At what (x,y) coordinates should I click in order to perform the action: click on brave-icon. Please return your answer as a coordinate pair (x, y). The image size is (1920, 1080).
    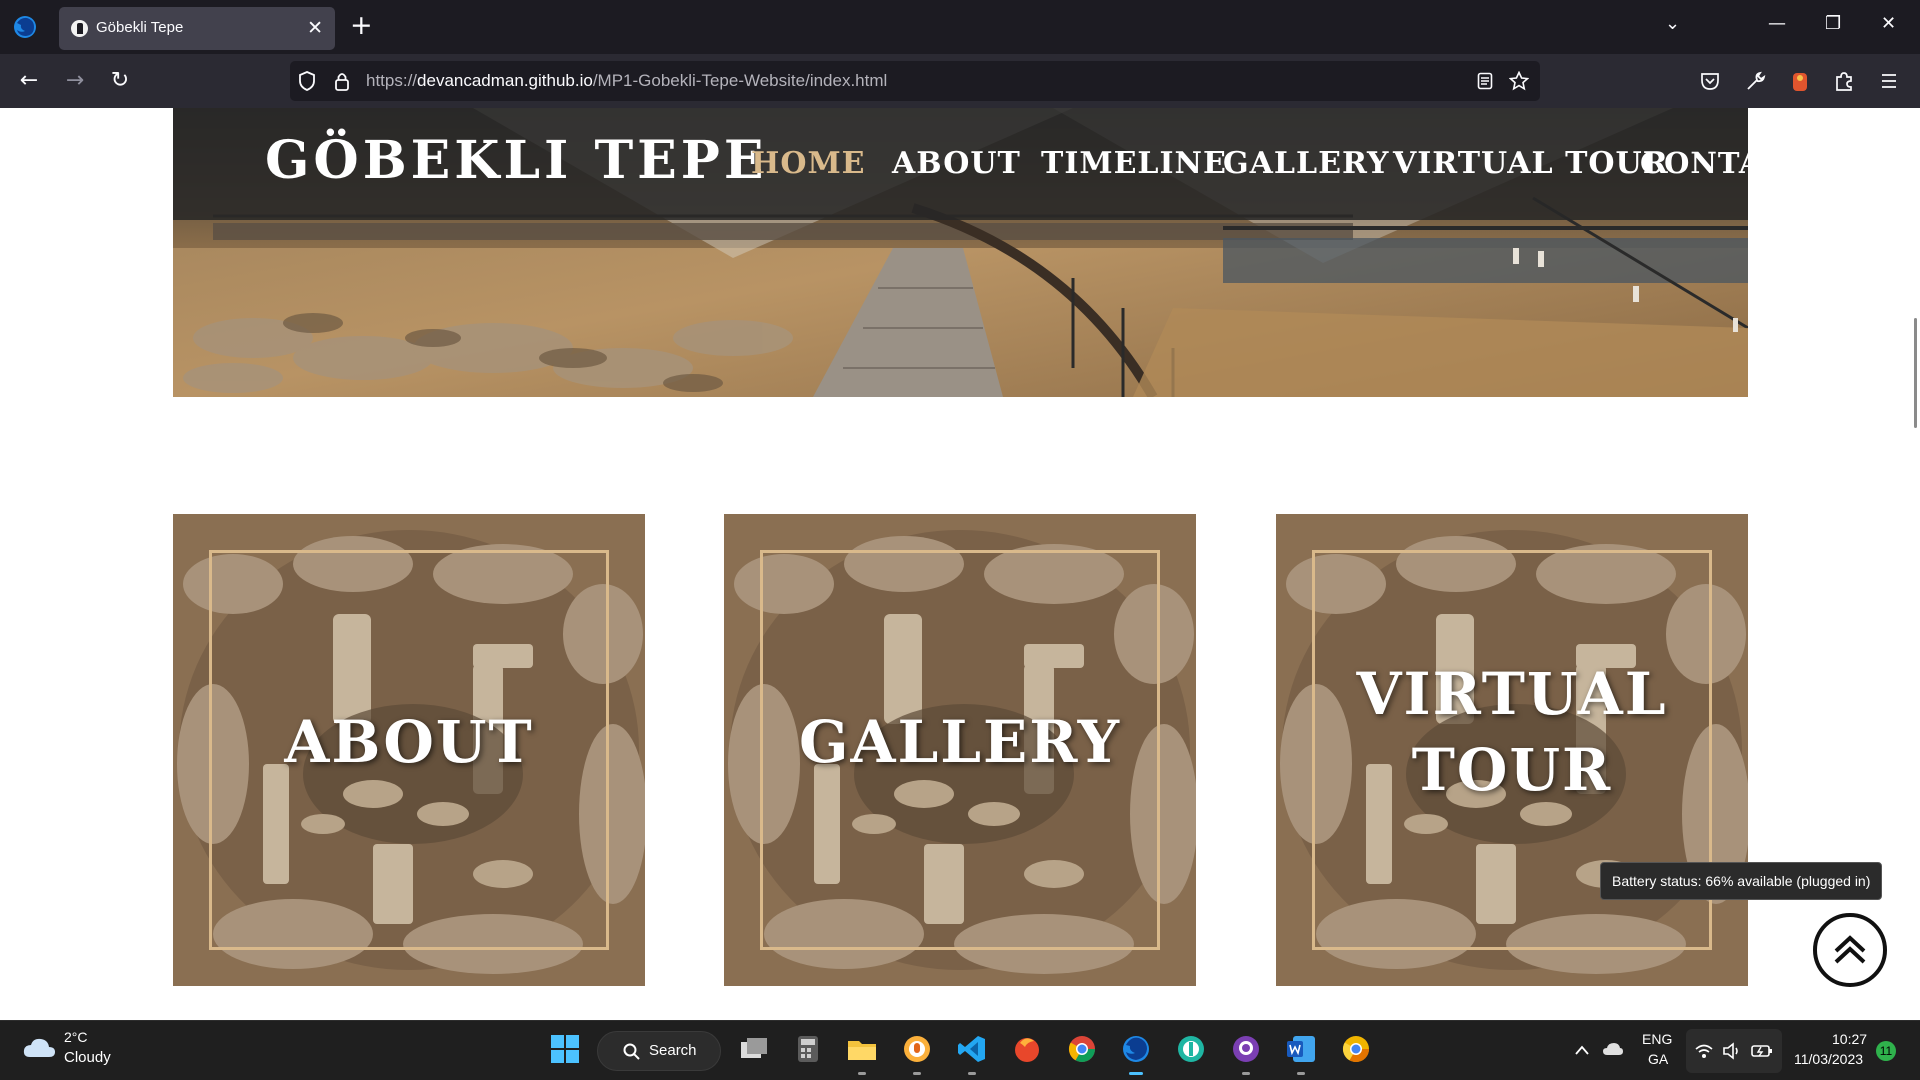
    Looking at the image, I should click on (917, 1049).